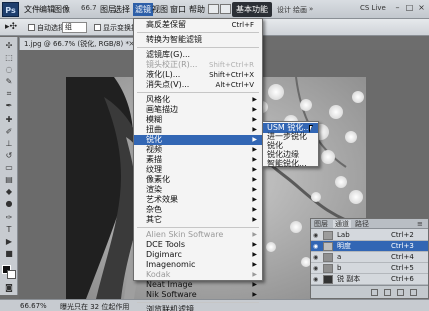 The height and width of the screenshot is (311, 429). What do you see at coordinates (198, 295) in the screenshot?
I see `filter-menu-item: Nik Software ▶` at bounding box center [198, 295].